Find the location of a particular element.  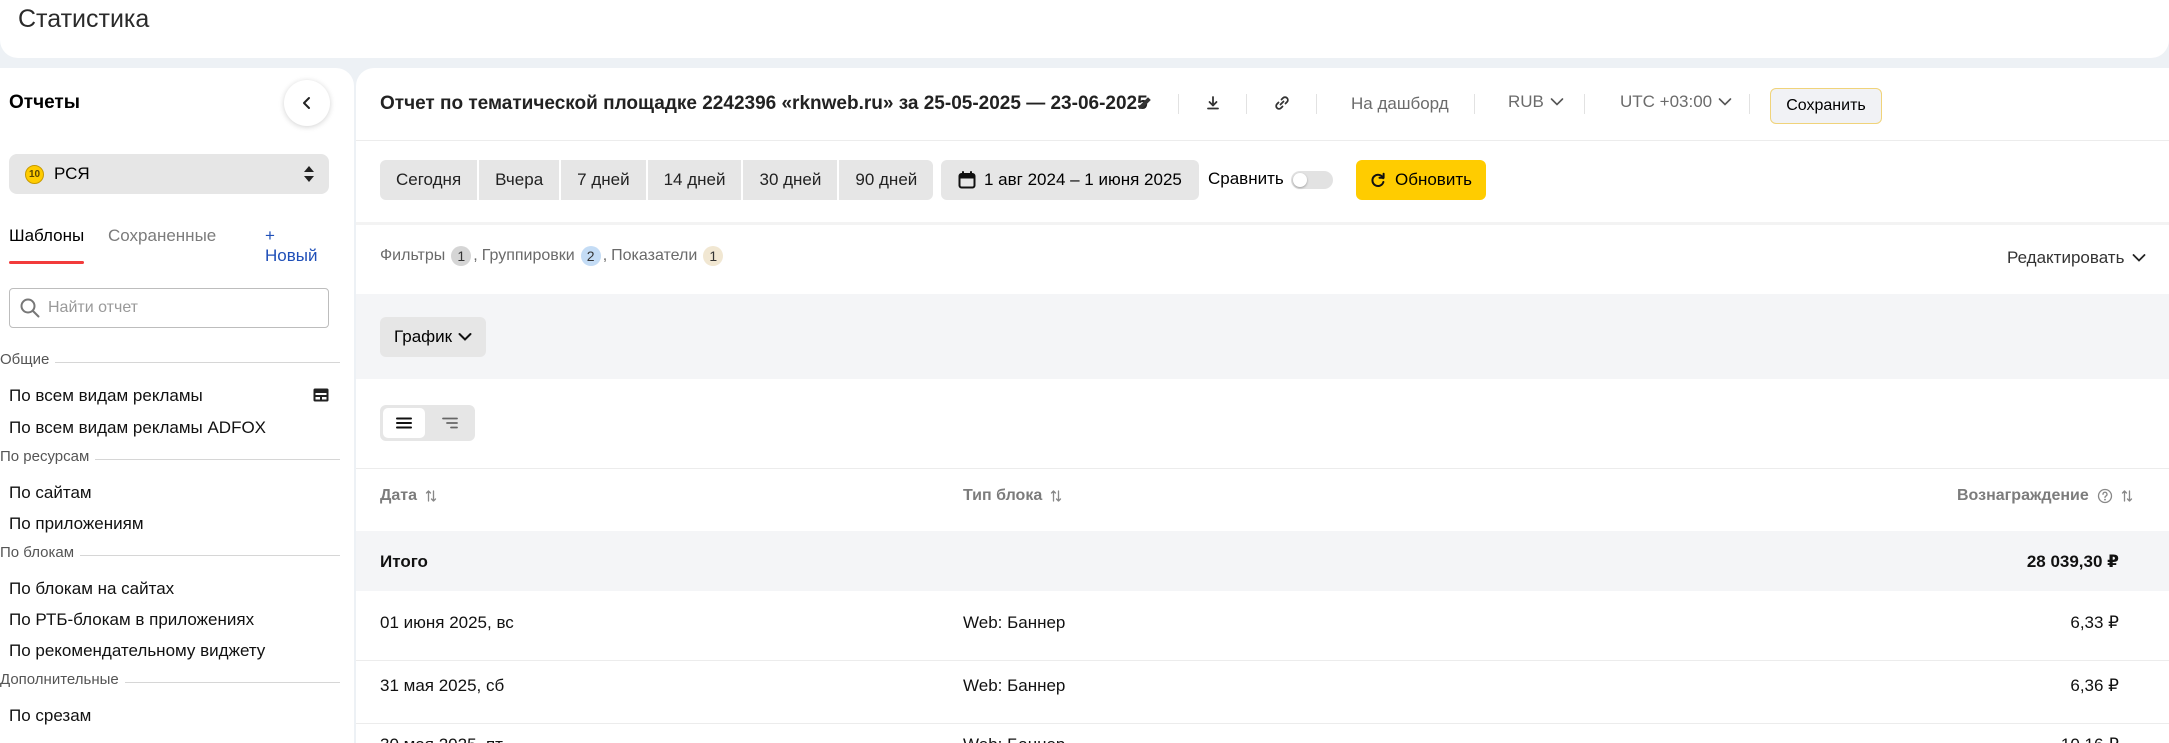

currency-value: RUB is located at coordinates (1526, 101).